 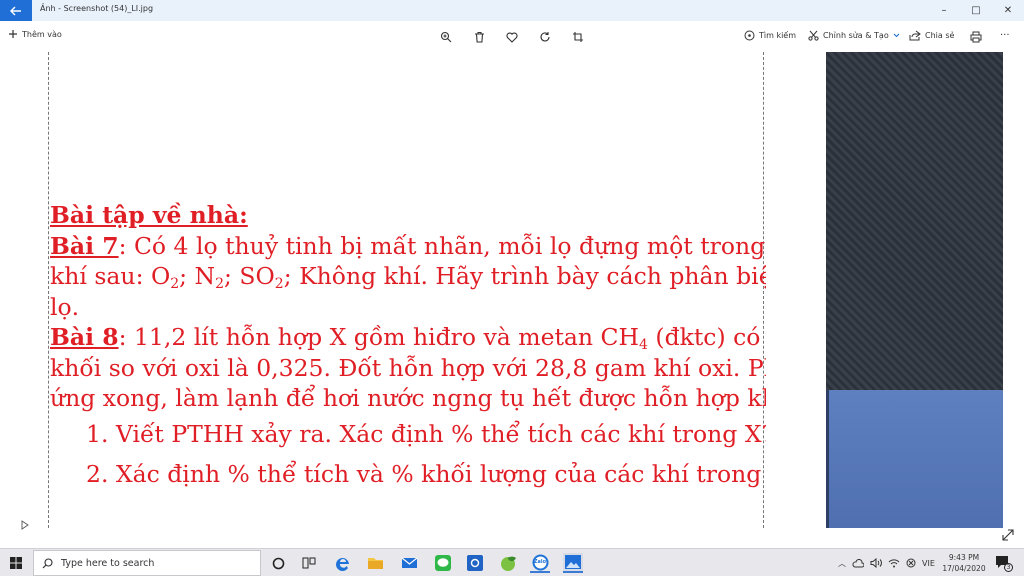 I want to click on maximize-button: □, so click(x=976, y=10).